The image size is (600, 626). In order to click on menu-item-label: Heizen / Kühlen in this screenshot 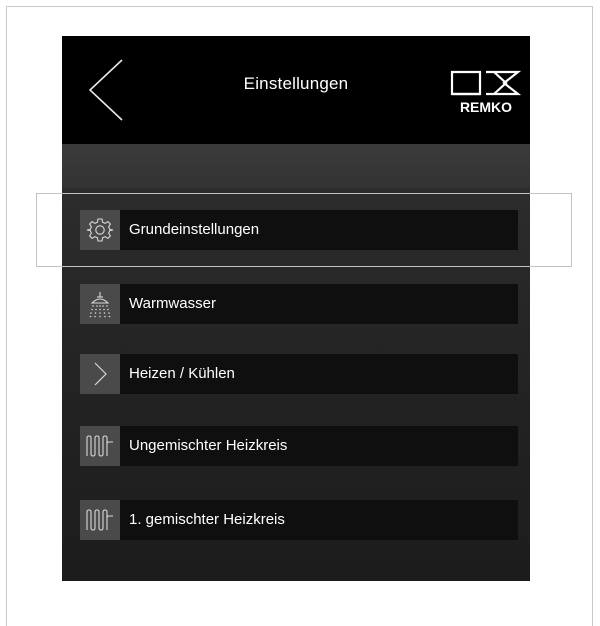, I will do `click(182, 373)`.